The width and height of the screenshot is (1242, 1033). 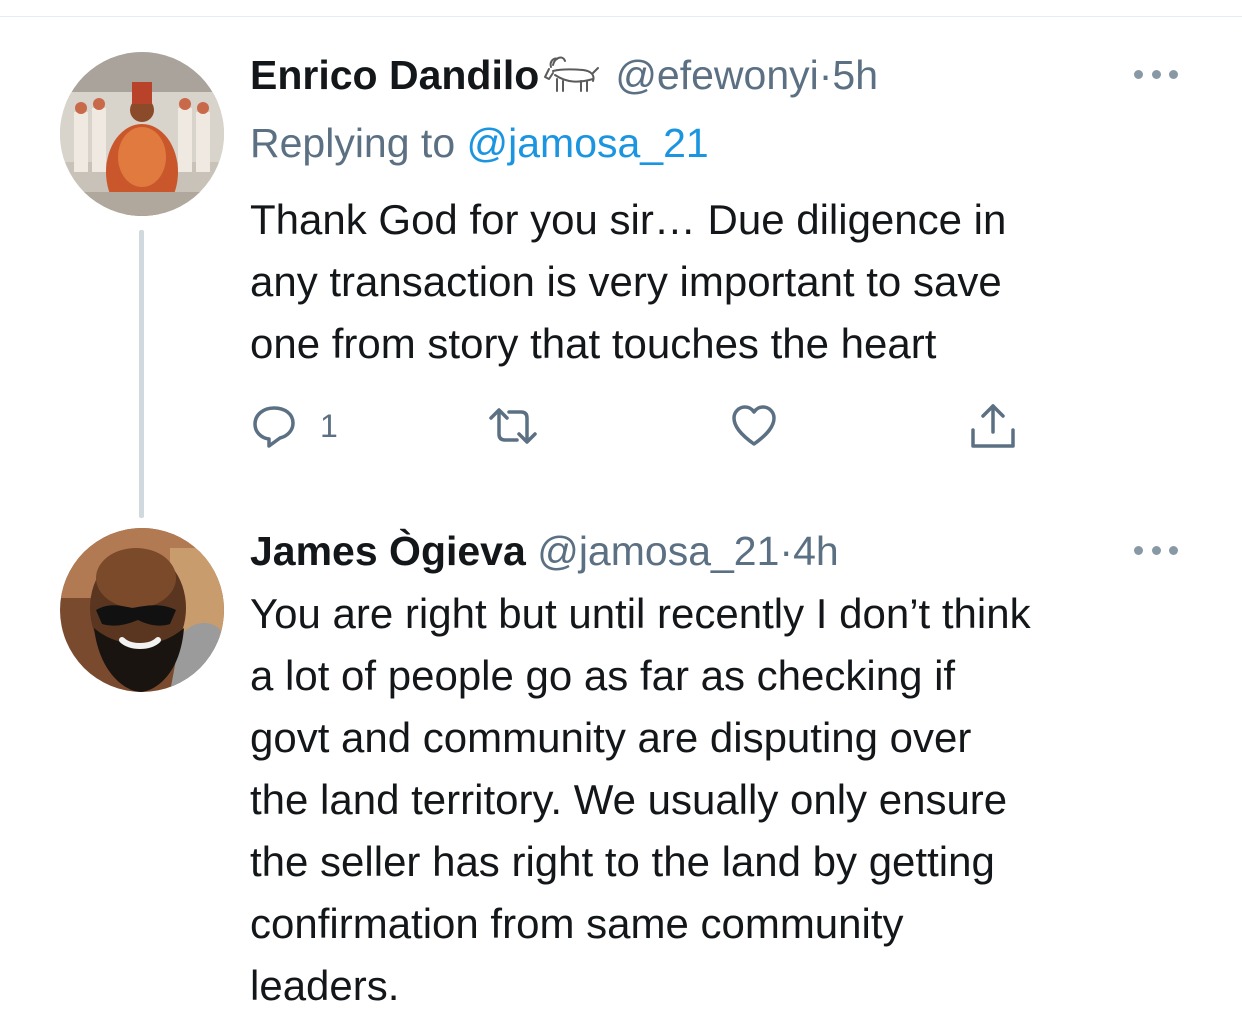 I want to click on retweet-icon, so click(x=513, y=426).